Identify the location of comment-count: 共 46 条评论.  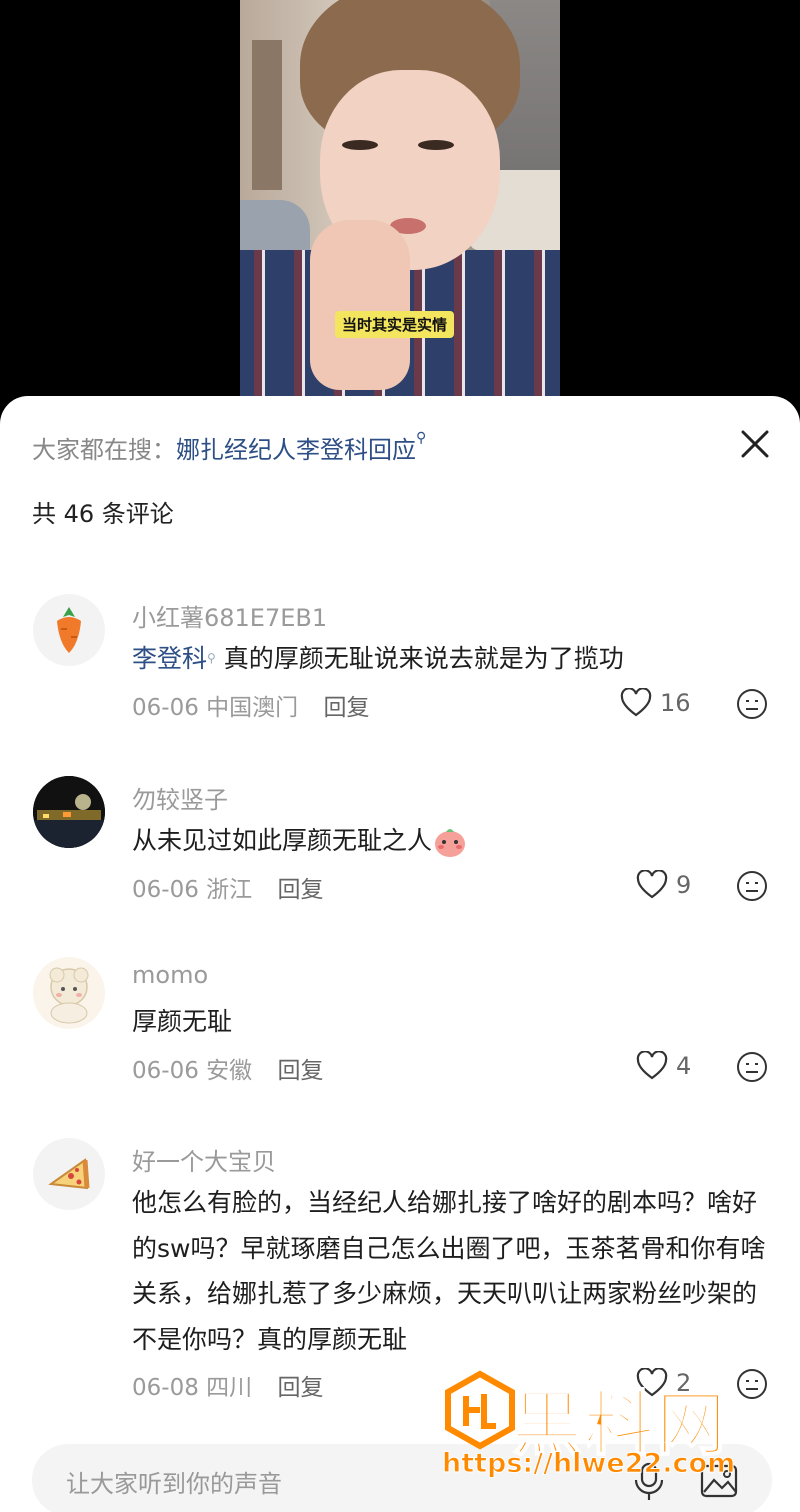
(103, 514).